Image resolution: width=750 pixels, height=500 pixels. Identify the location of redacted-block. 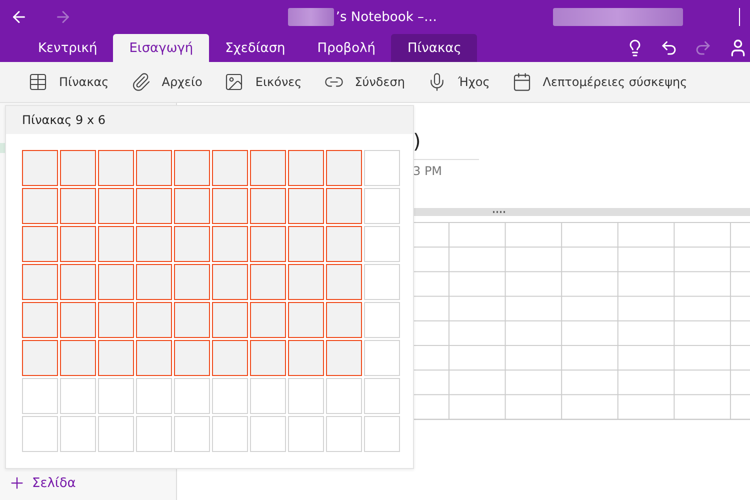
(311, 17).